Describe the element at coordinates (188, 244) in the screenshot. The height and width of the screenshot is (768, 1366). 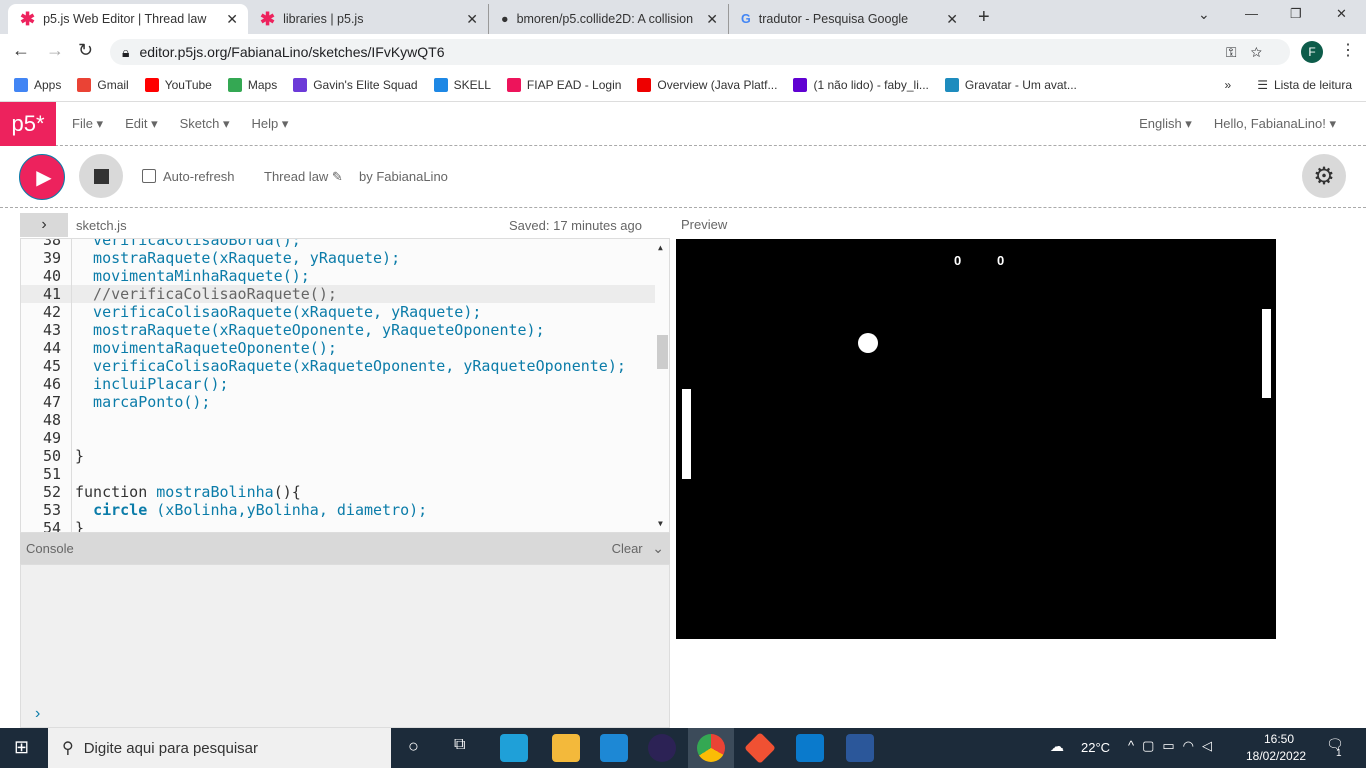
I see `code-line: verificaColisaoBorda();` at that location.